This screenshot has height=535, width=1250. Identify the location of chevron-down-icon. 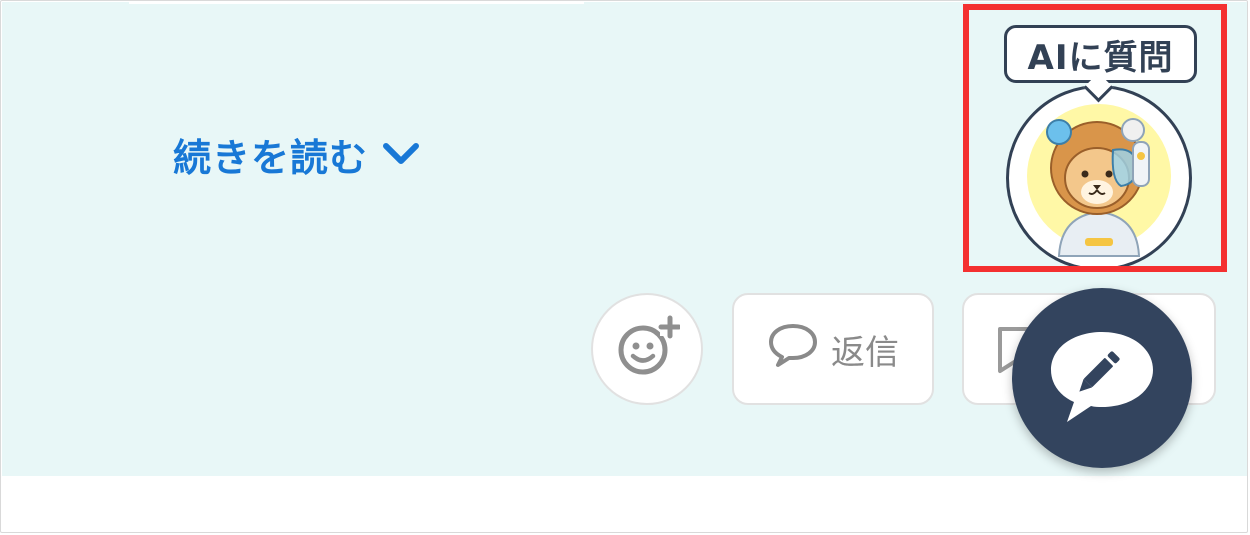
(401, 154).